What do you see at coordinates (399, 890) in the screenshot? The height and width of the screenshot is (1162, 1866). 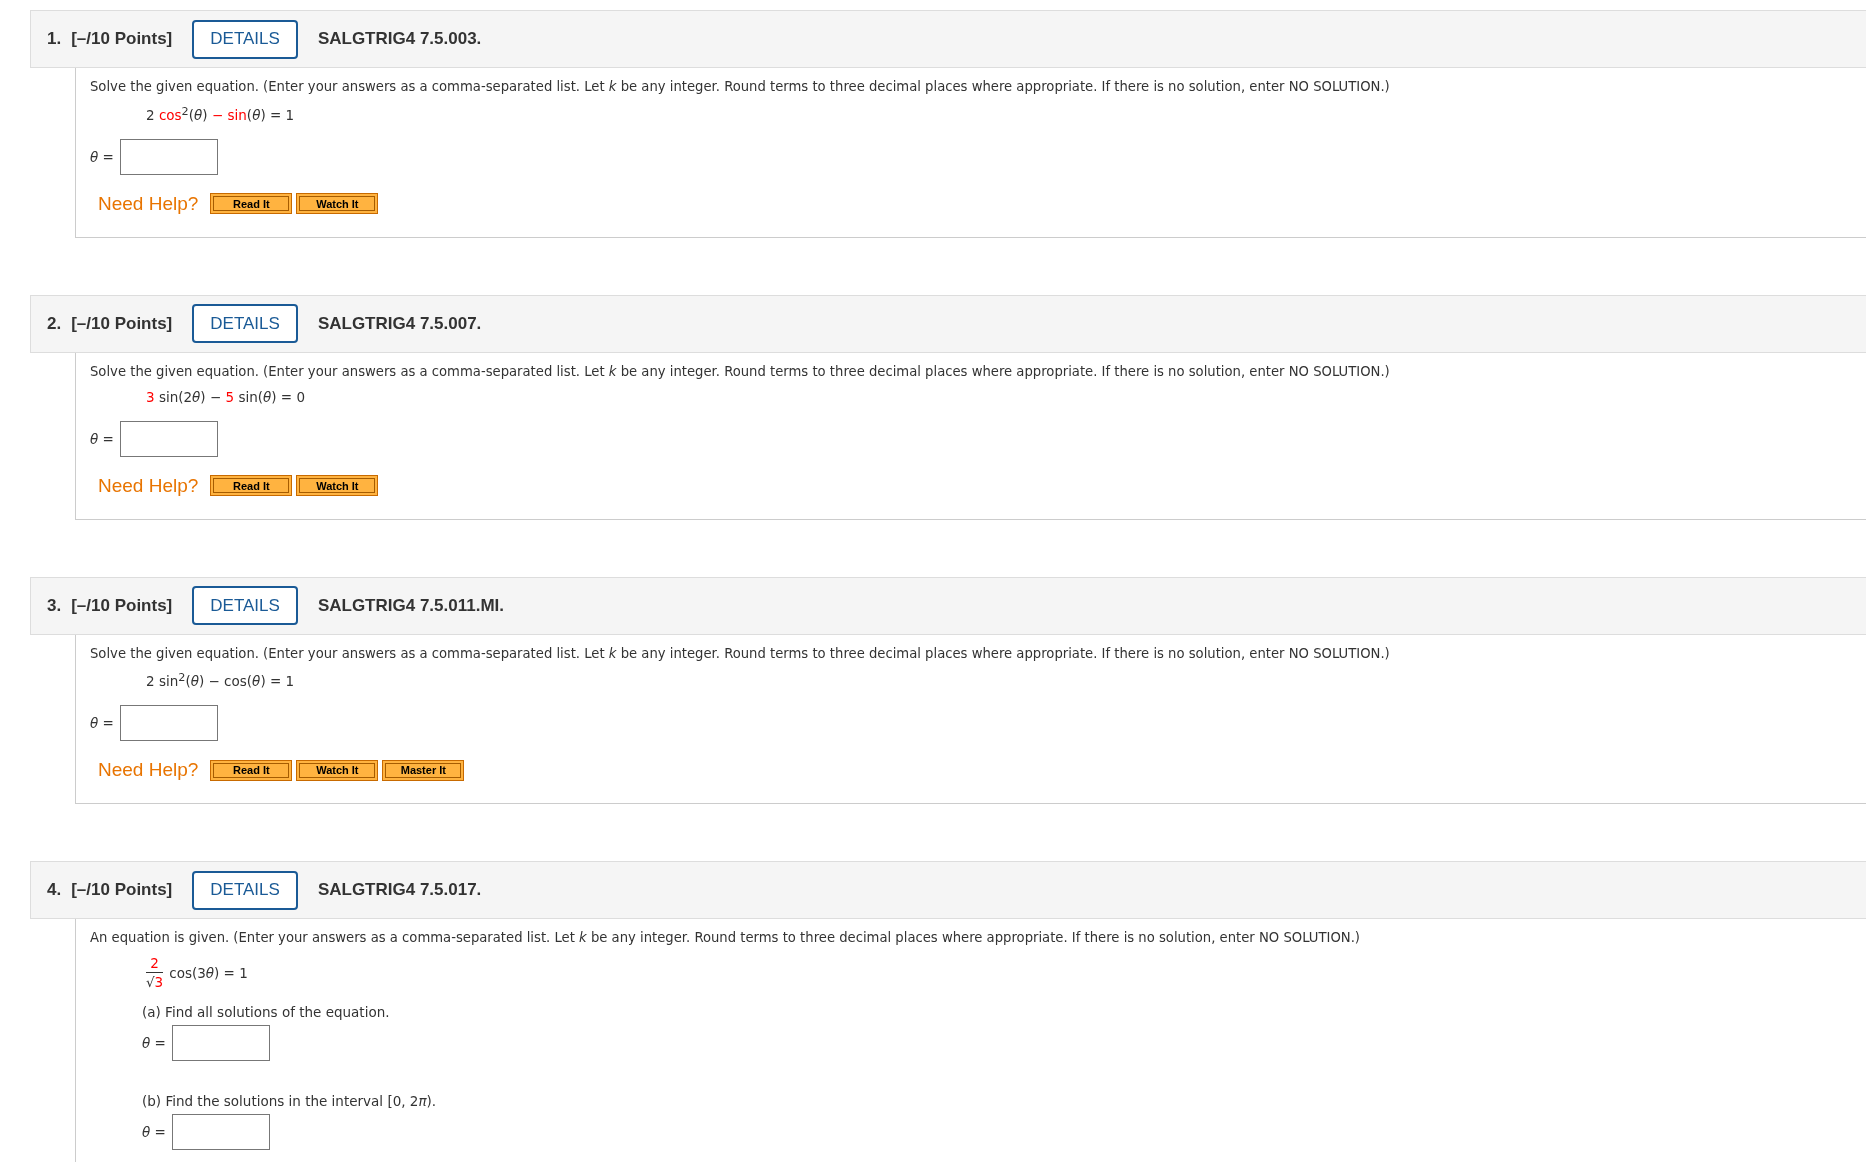 I see `problem-code: SALGTRIG4 7.5.017.` at bounding box center [399, 890].